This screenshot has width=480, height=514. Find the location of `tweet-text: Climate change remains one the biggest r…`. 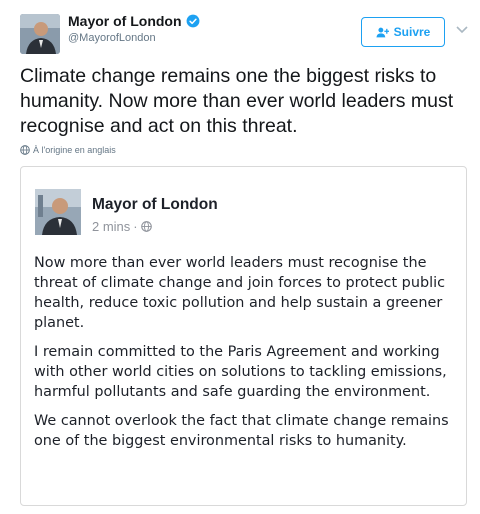

tweet-text: Climate change remains one the biggest r… is located at coordinates (237, 101).